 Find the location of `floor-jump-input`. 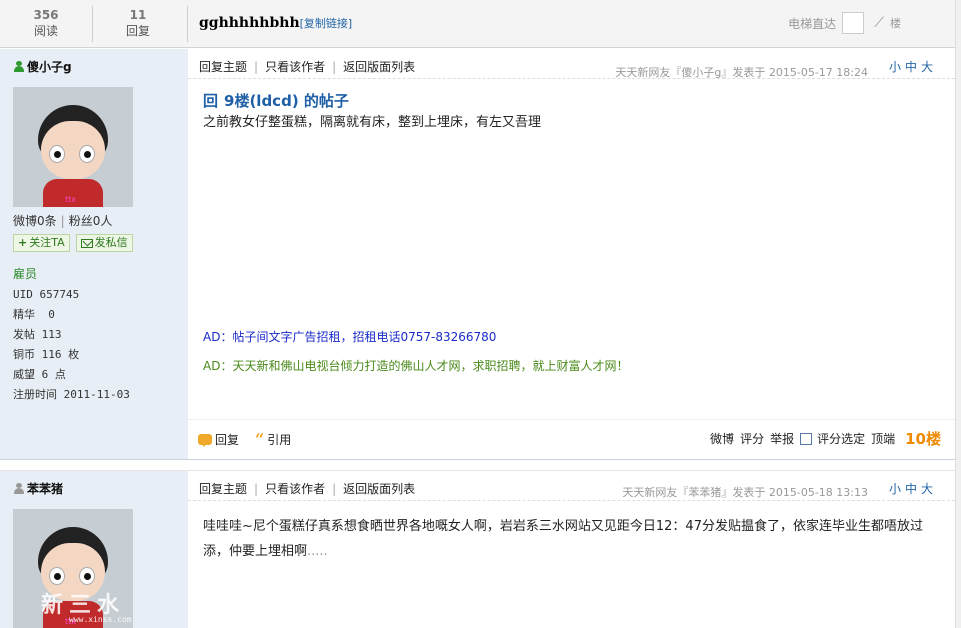

floor-jump-input is located at coordinates (853, 23).